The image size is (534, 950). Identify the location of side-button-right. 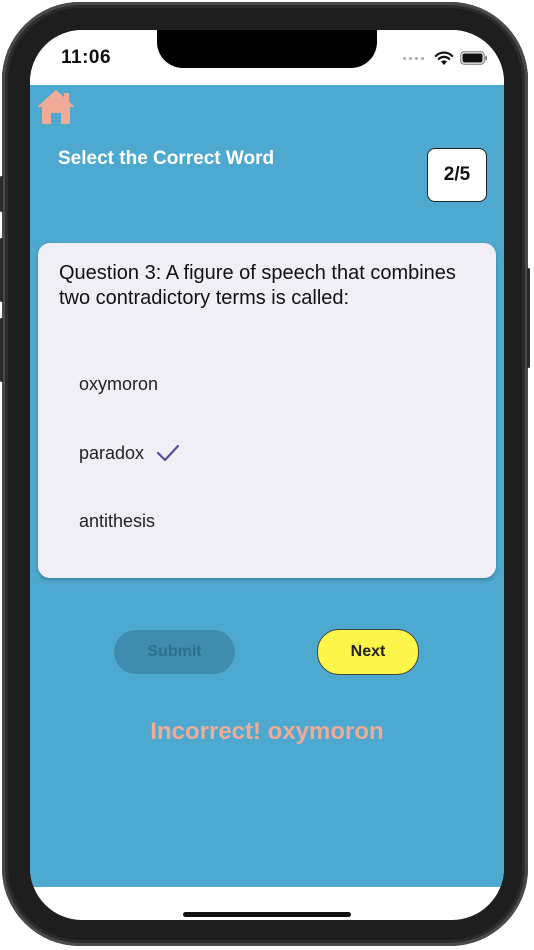
(528, 318).